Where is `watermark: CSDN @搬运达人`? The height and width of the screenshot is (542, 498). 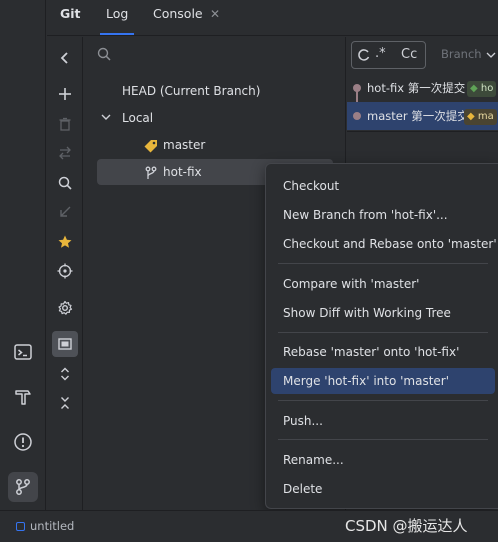
watermark: CSDN @搬运达人 is located at coordinates (406, 526).